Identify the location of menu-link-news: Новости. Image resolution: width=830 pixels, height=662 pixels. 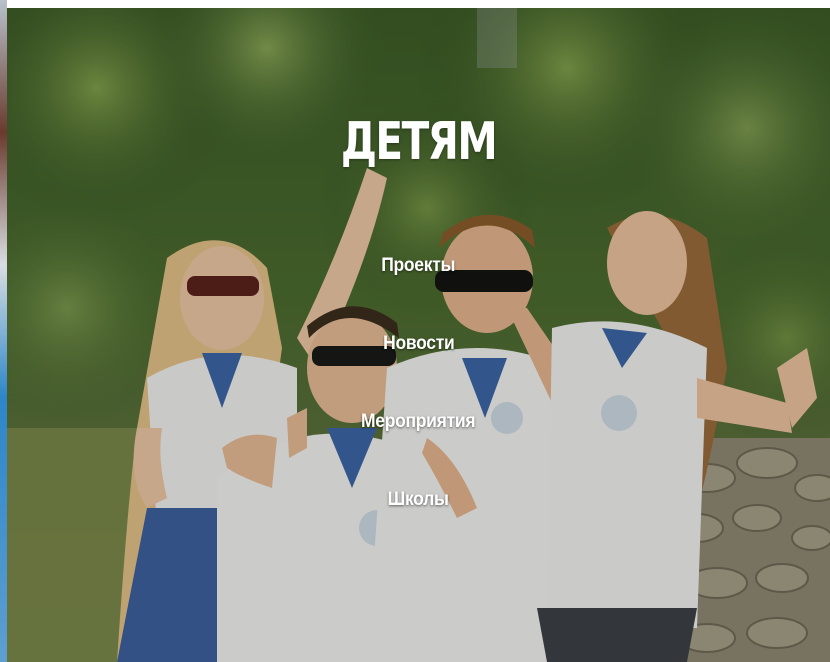
(418, 344).